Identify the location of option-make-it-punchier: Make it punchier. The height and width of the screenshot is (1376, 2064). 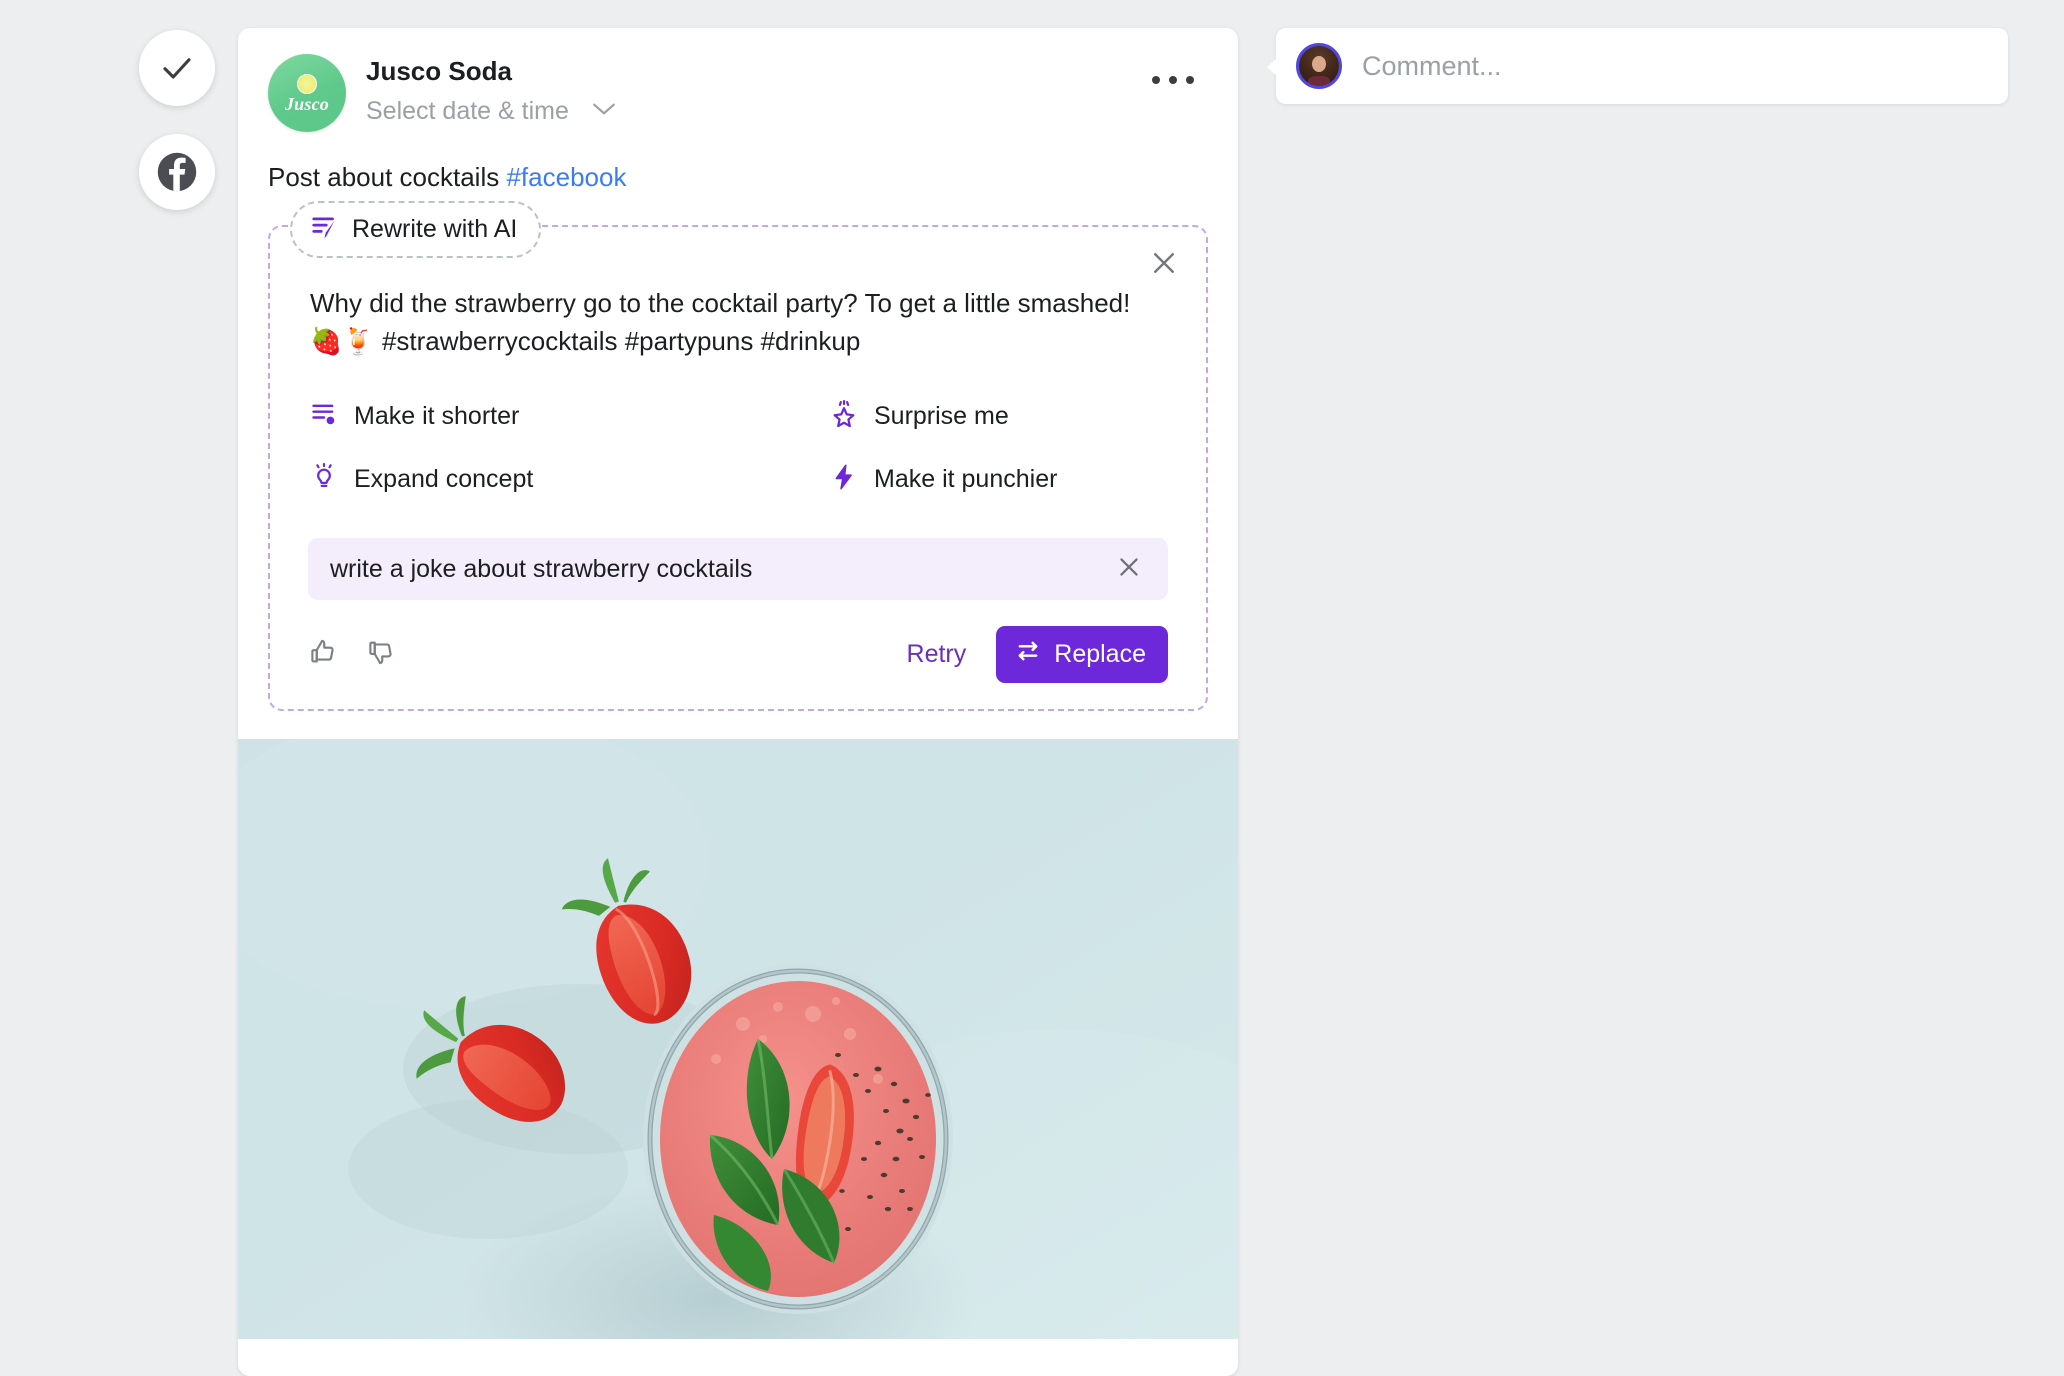
(952, 479).